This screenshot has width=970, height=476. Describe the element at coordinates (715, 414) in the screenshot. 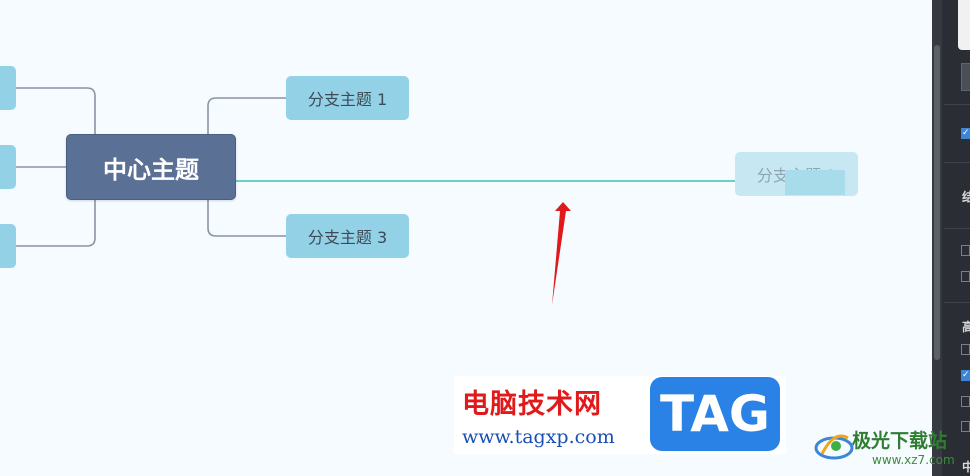

I see `watermark-tag-logo: TAG` at that location.